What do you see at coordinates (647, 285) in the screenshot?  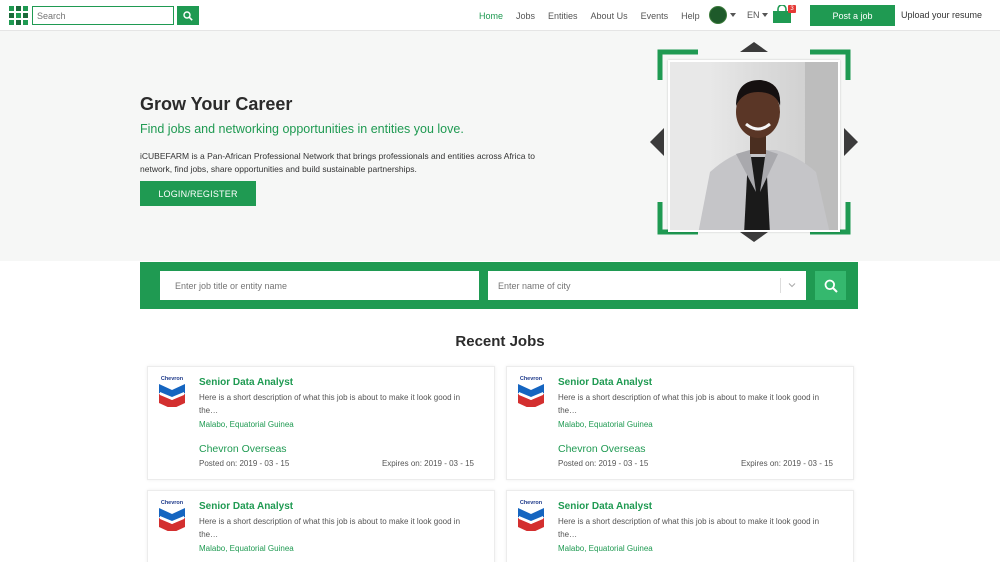 I see `city-input` at bounding box center [647, 285].